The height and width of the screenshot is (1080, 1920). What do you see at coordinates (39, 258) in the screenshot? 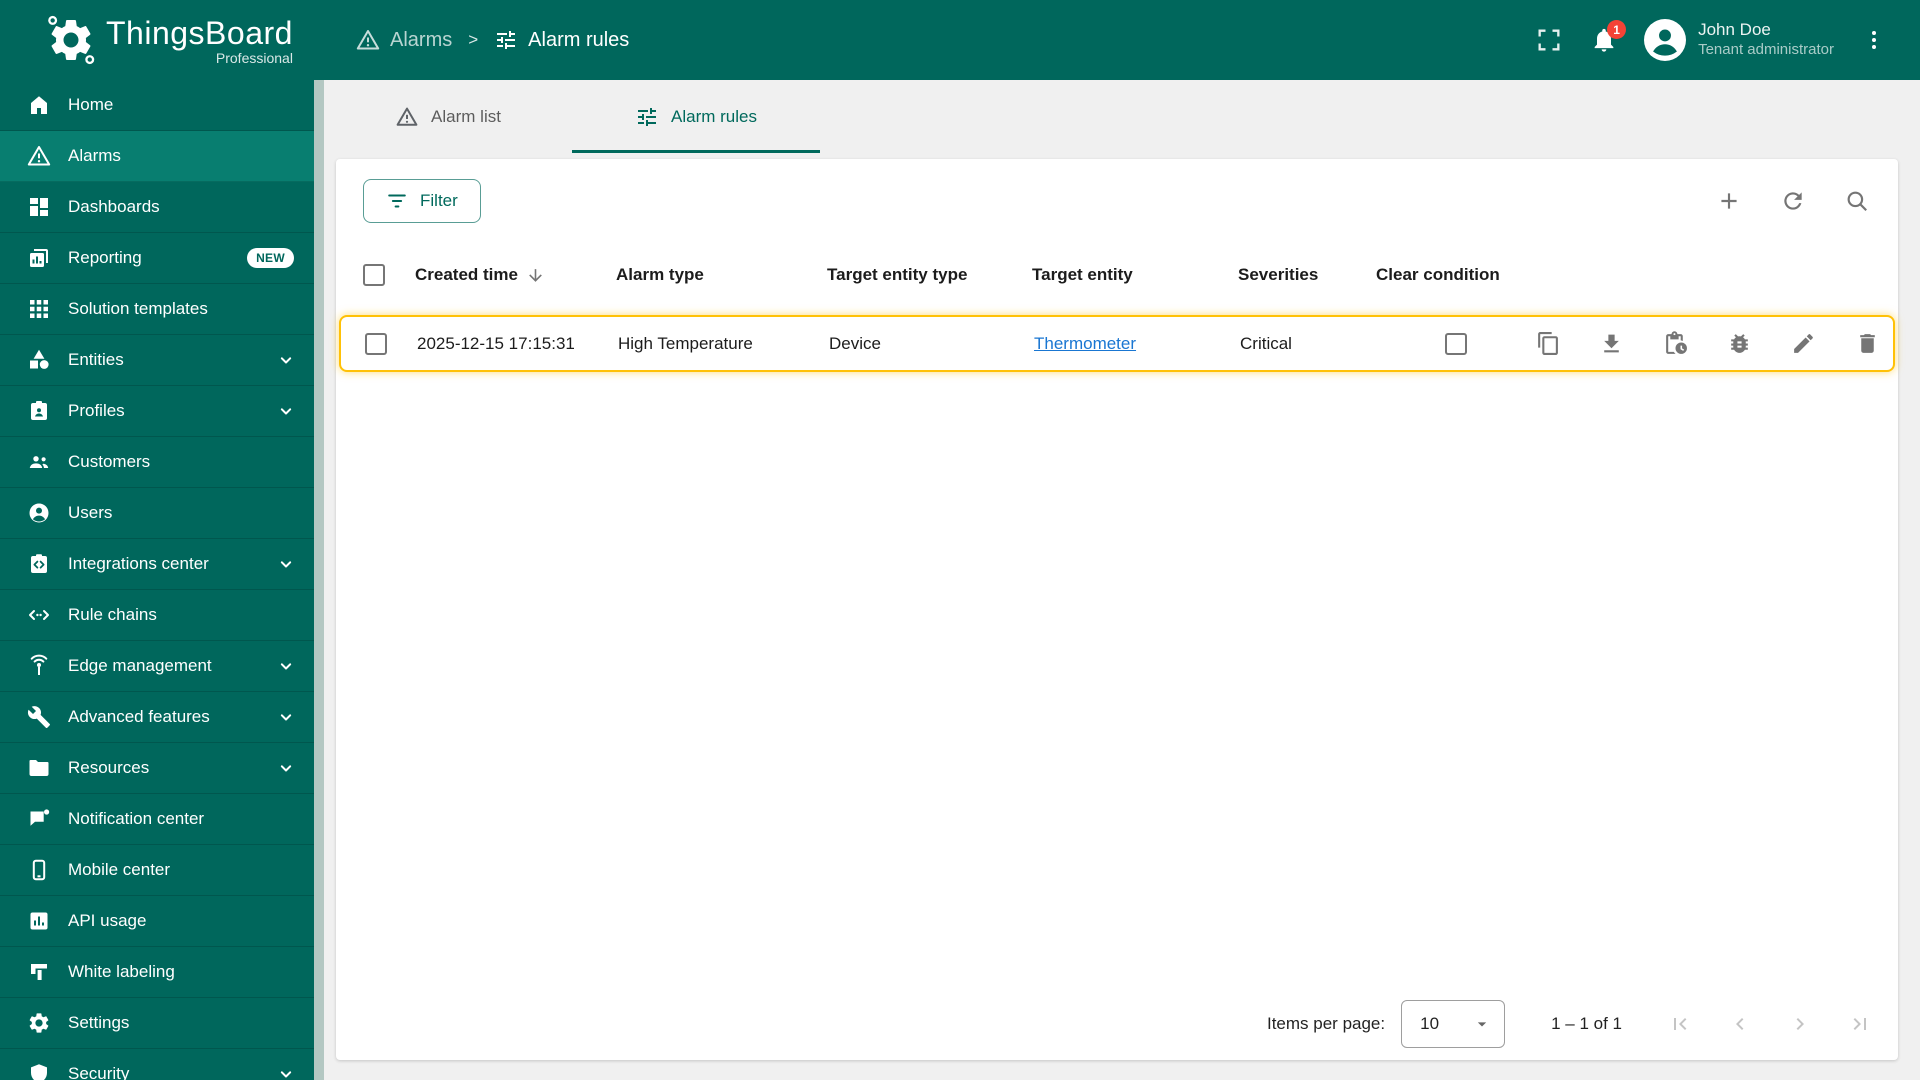
I see `reporting-icon` at bounding box center [39, 258].